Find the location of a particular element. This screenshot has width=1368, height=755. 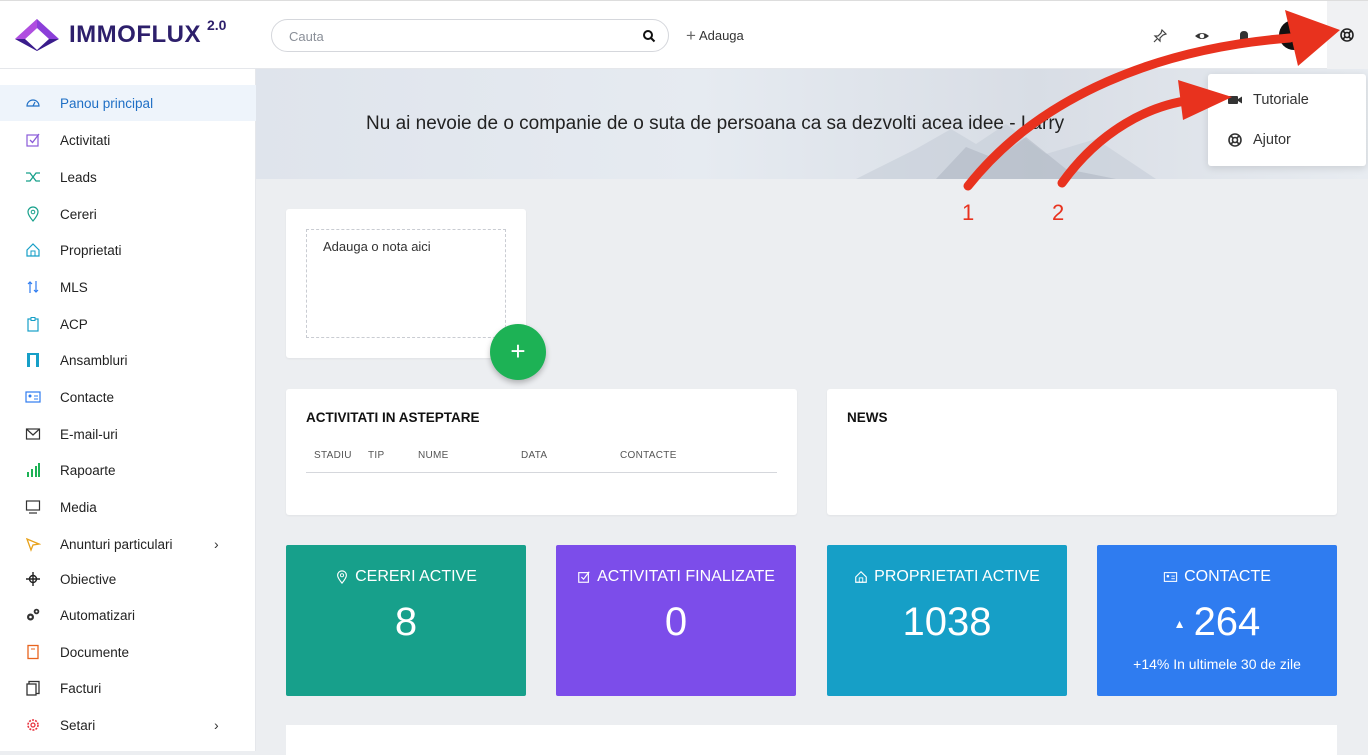

card-title: ACTIVITATI IN ASTEPTARE is located at coordinates (393, 417).